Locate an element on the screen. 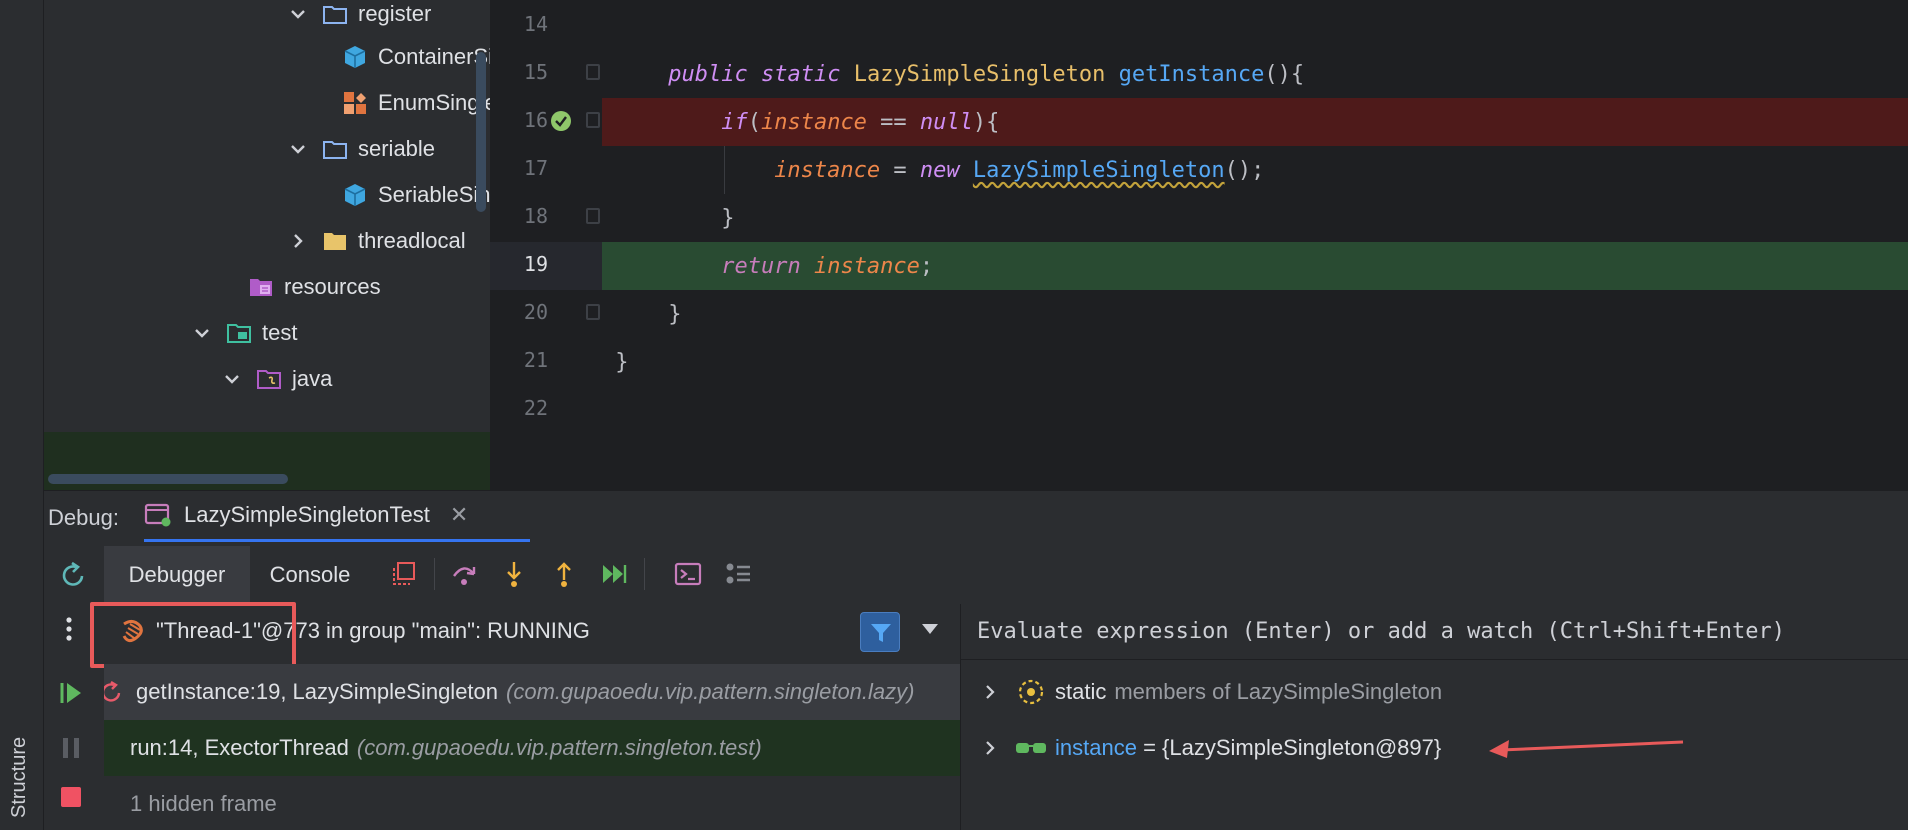  step-out-icon is located at coordinates (564, 574).